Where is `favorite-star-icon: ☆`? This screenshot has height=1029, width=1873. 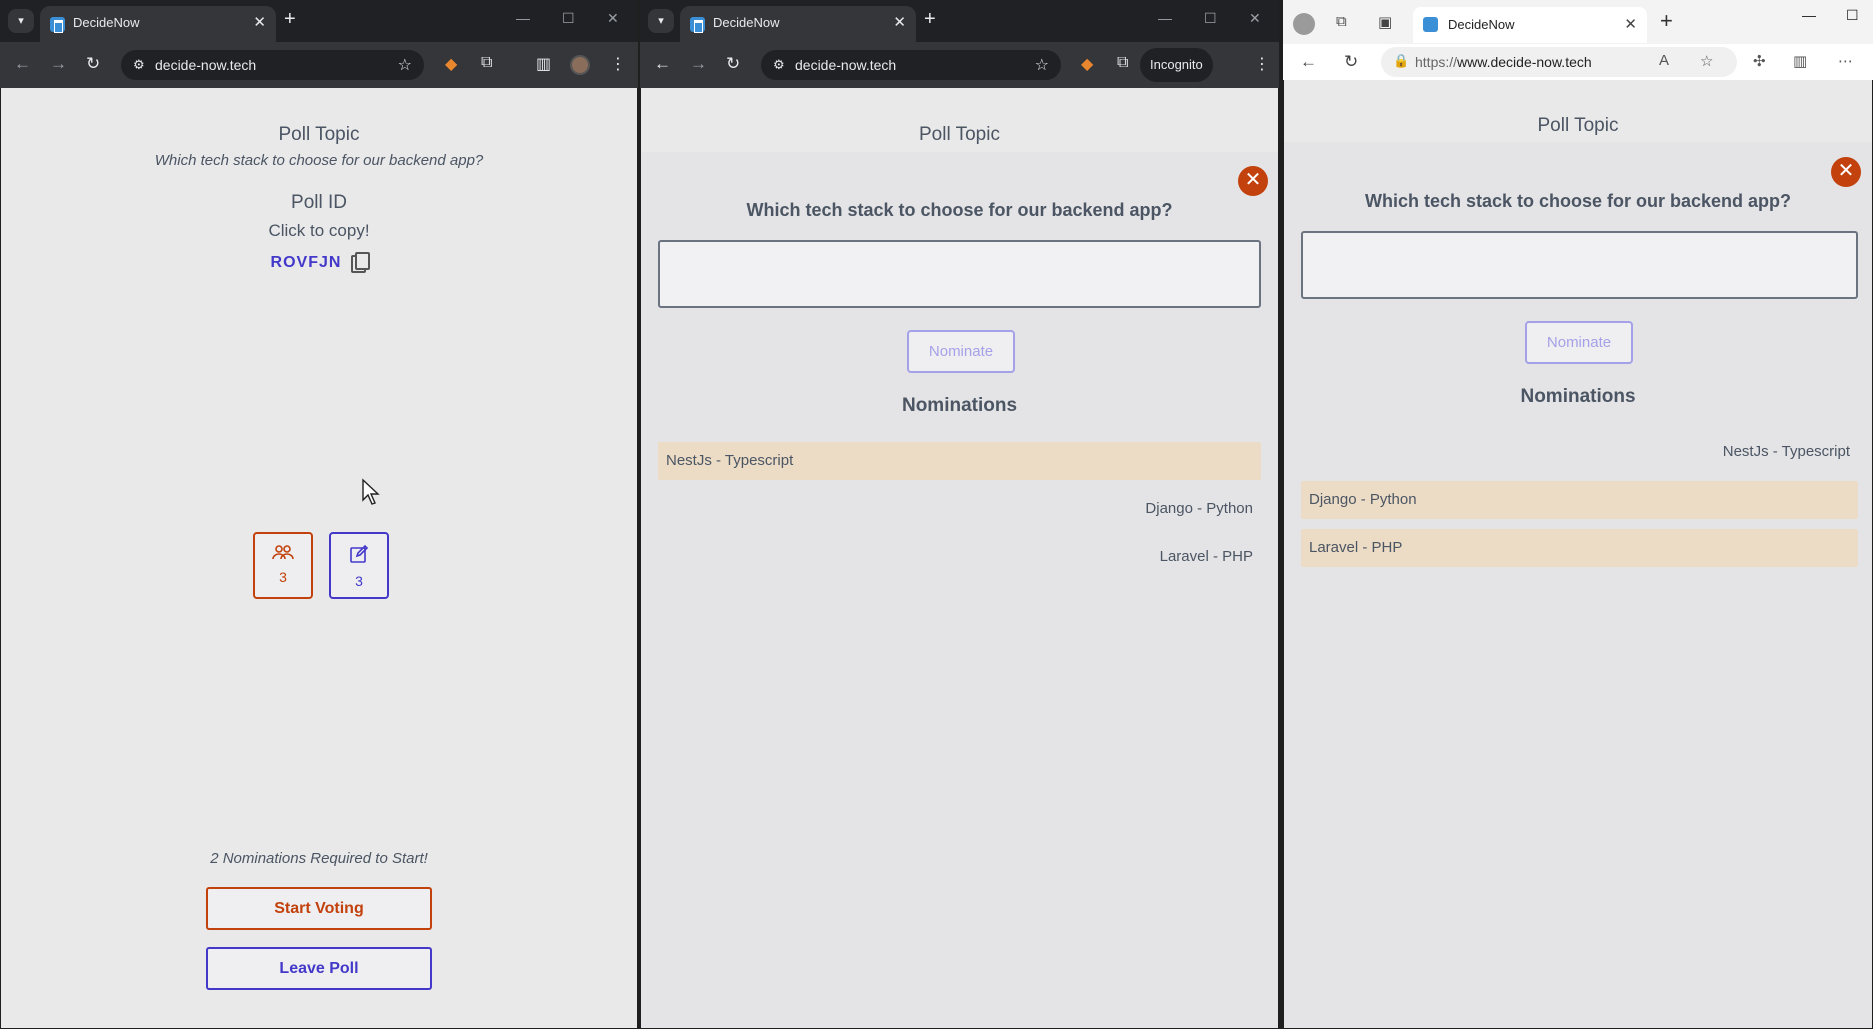
favorite-star-icon: ☆ is located at coordinates (1706, 61).